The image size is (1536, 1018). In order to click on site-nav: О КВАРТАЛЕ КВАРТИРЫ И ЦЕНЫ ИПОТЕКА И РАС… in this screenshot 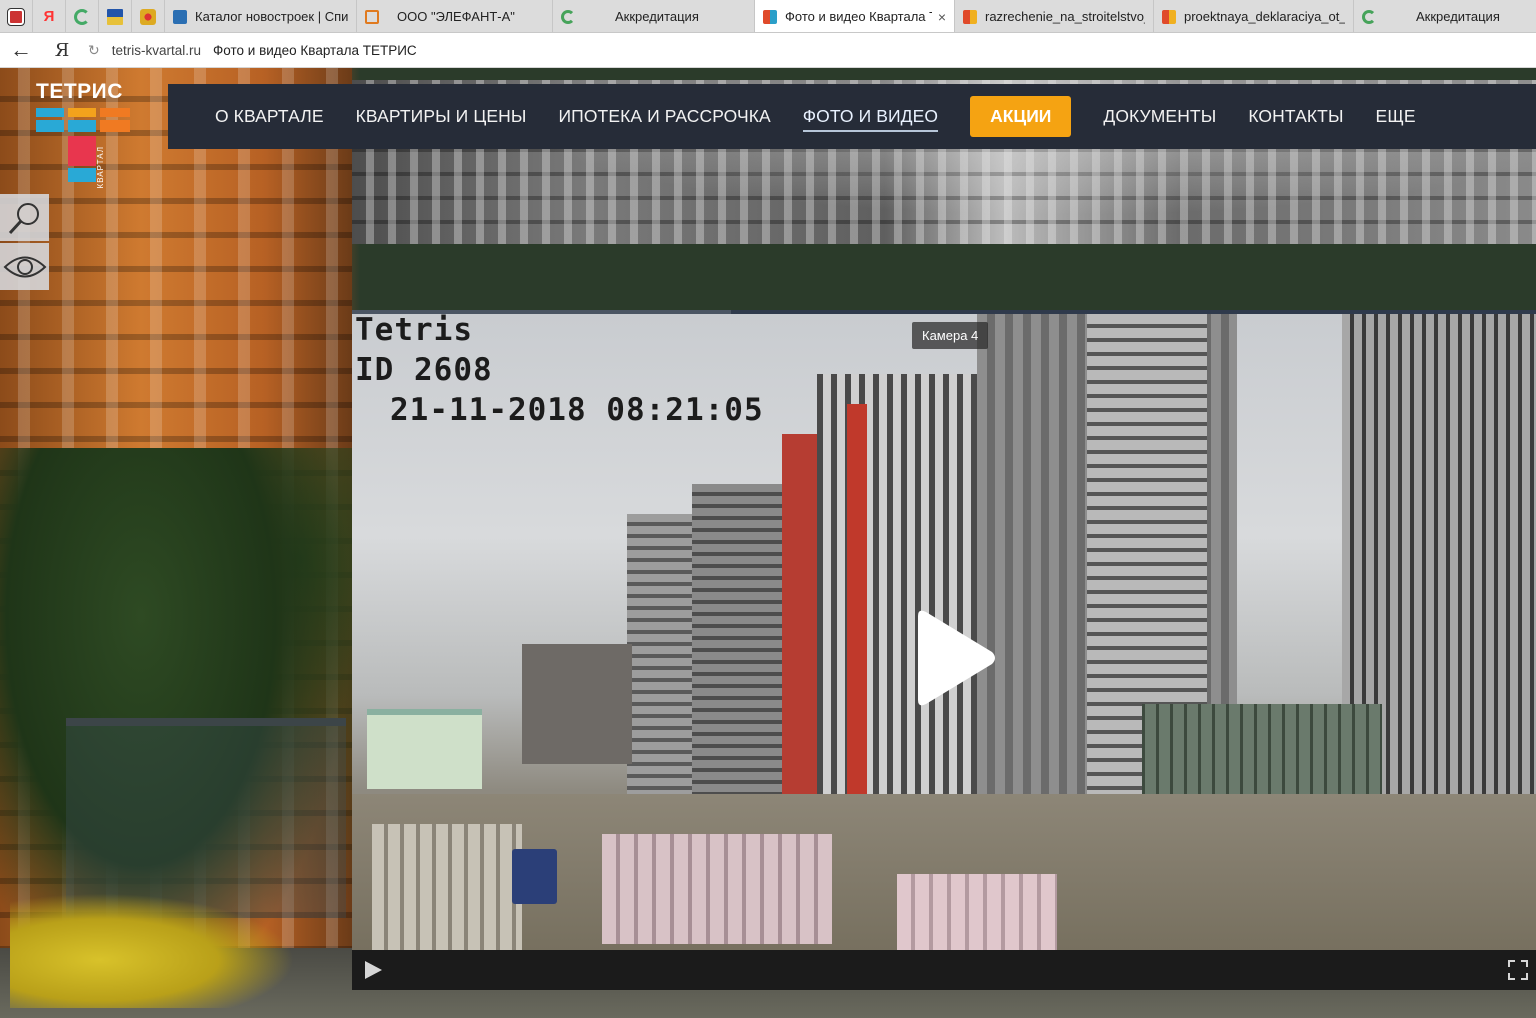, I will do `click(852, 116)`.